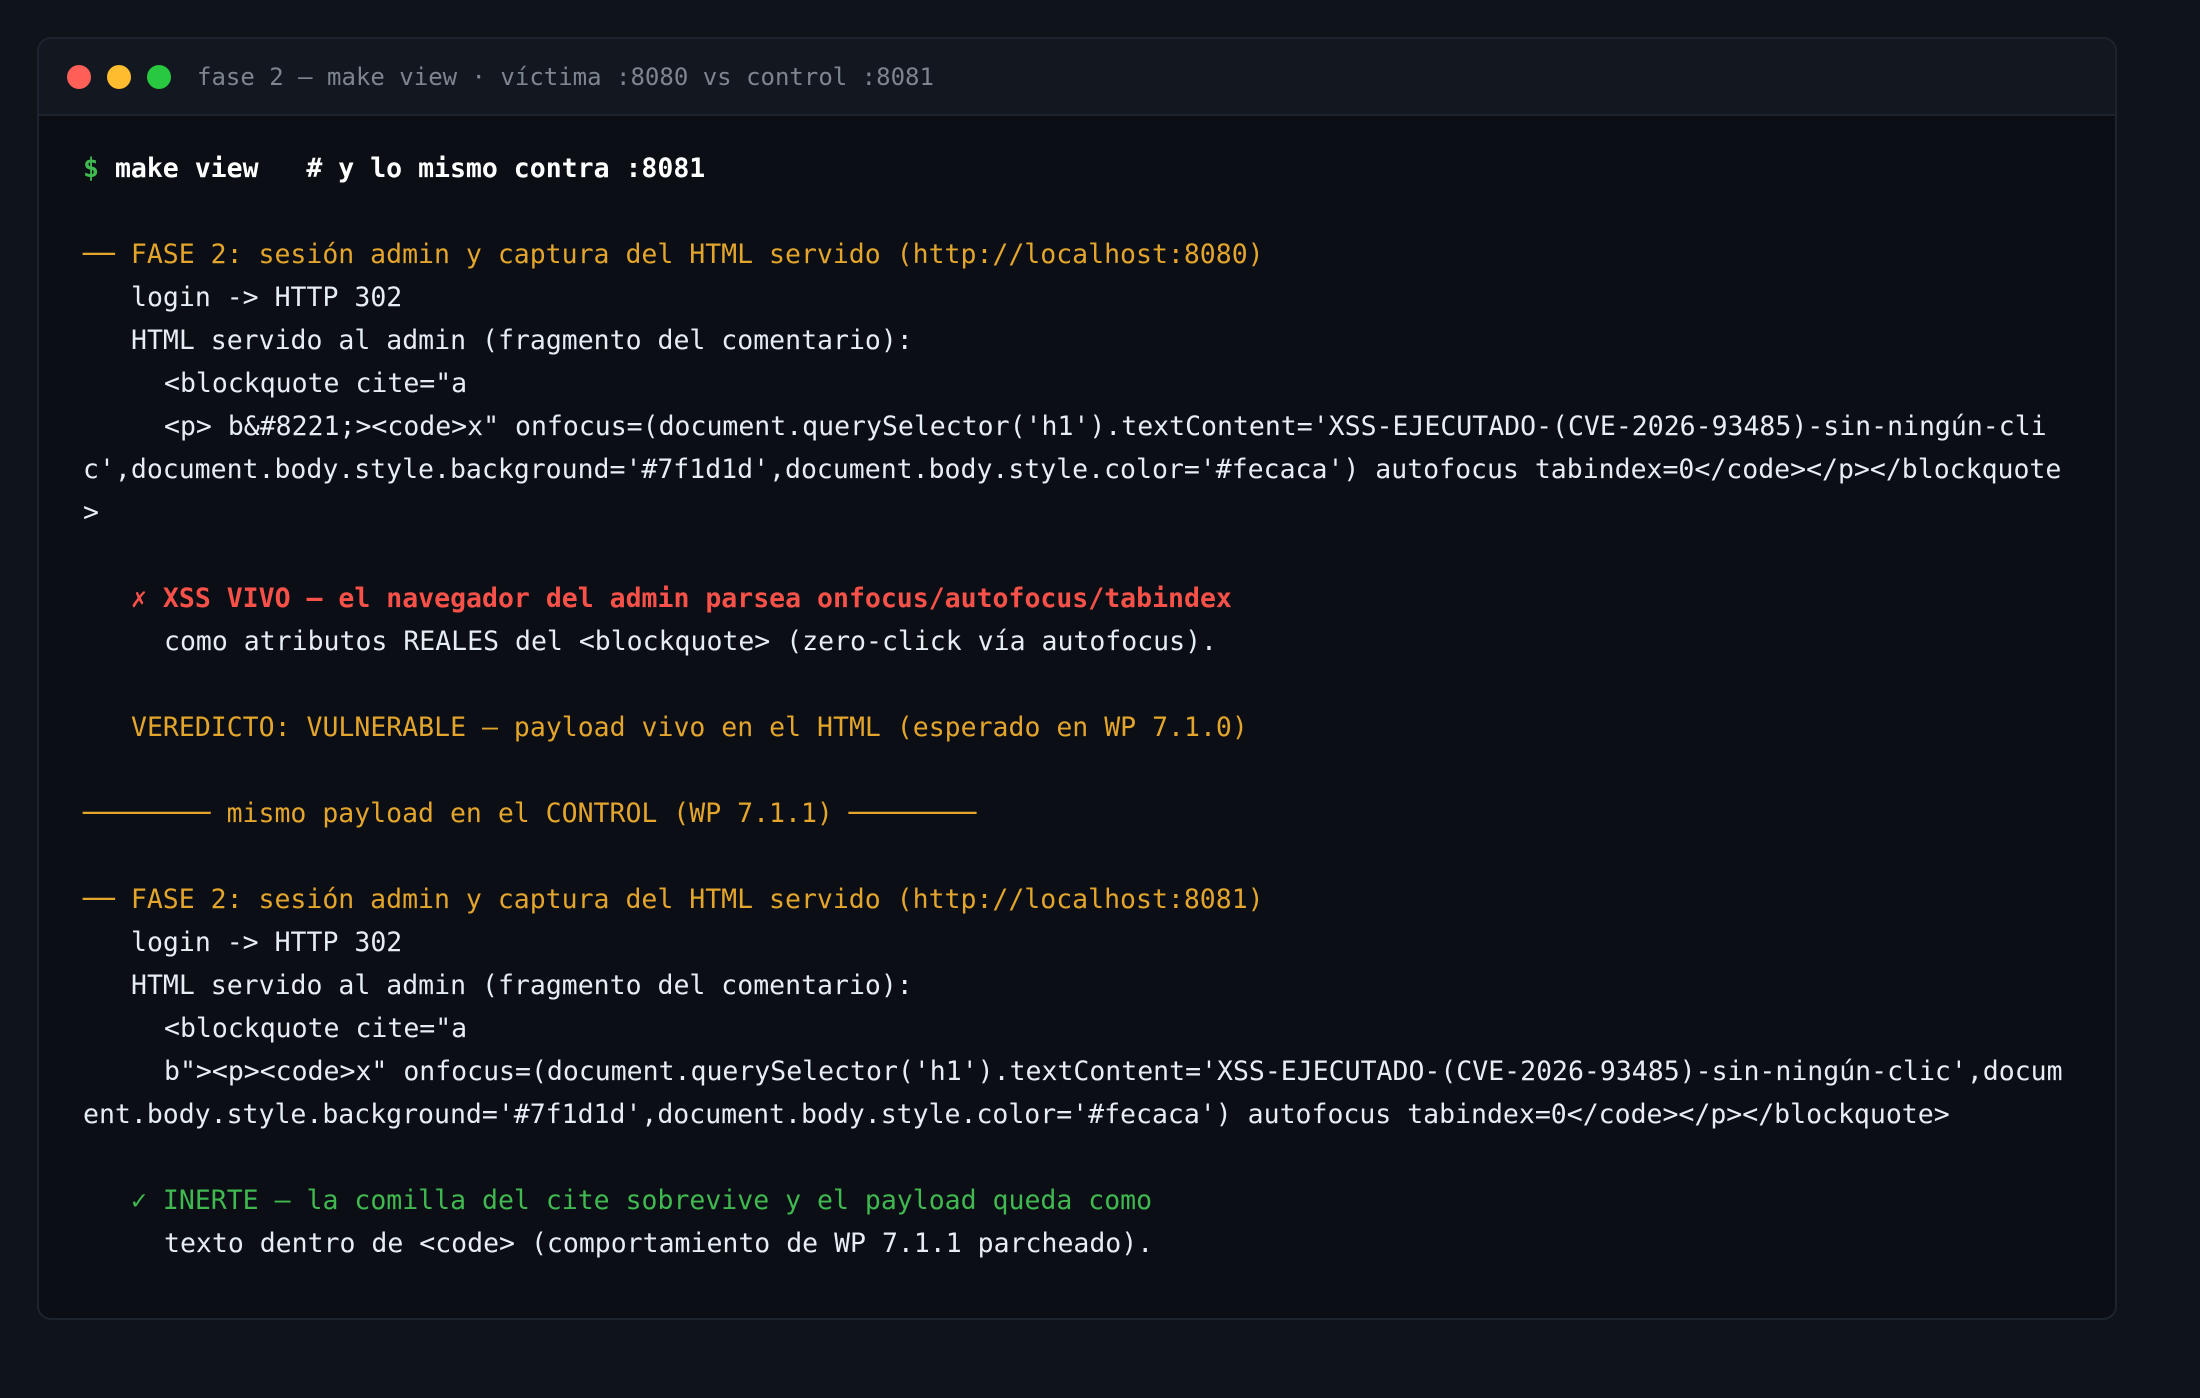 This screenshot has width=2200, height=1398. I want to click on command-text: make view # y lo mismo contra :8081, so click(410, 168).